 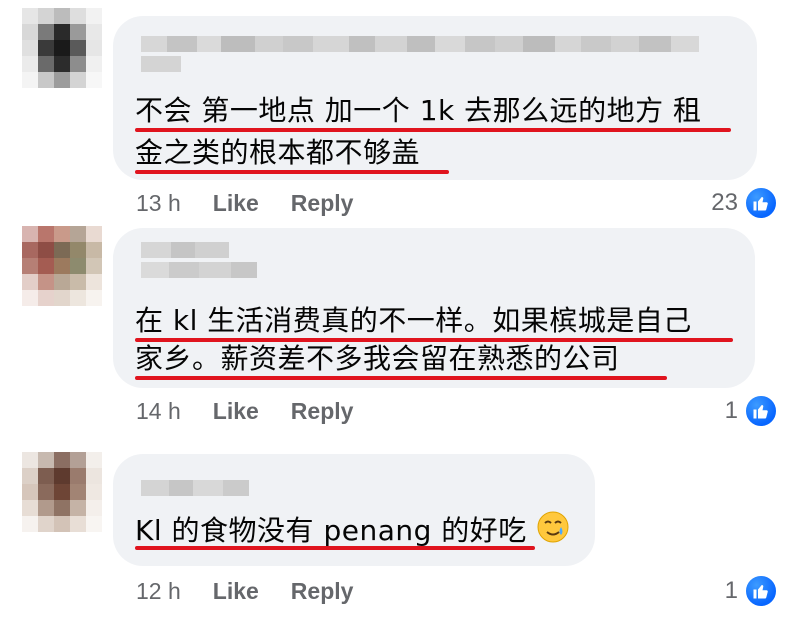 I want to click on timestamp: 13 h, so click(x=158, y=203).